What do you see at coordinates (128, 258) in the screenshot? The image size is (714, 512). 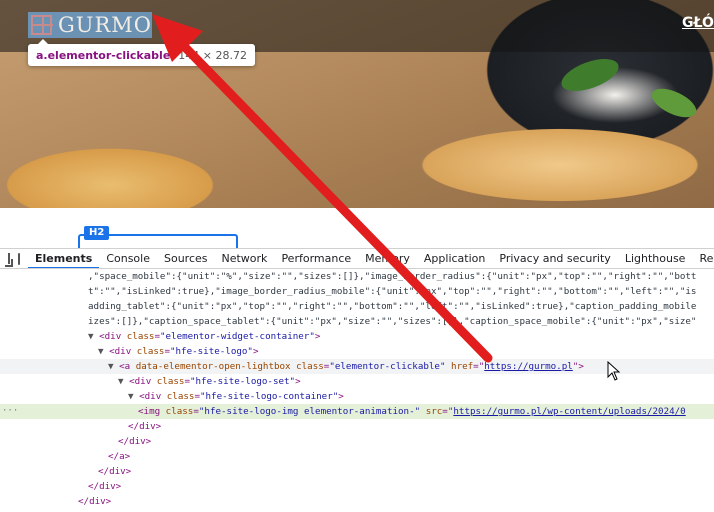 I see `tab-console: Console` at bounding box center [128, 258].